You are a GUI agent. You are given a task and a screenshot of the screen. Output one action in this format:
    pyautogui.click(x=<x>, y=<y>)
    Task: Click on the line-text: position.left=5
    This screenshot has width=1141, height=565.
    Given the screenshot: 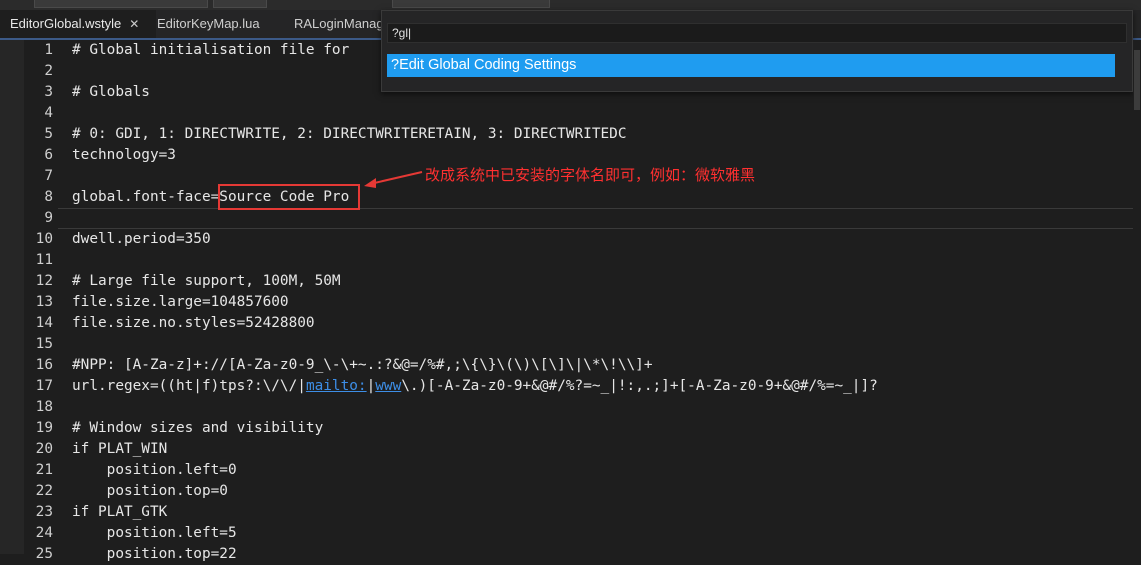 What is the action you would take?
    pyautogui.click(x=154, y=533)
    